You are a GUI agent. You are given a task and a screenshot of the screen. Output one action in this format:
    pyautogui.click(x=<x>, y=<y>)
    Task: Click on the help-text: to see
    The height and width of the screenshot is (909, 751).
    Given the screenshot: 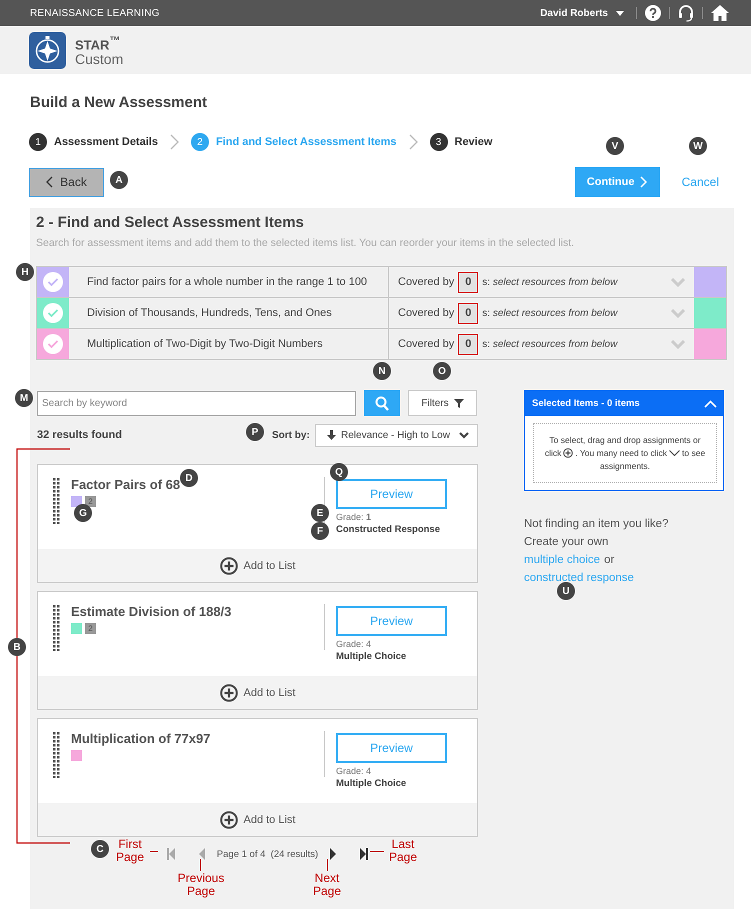 What is the action you would take?
    pyautogui.click(x=694, y=453)
    